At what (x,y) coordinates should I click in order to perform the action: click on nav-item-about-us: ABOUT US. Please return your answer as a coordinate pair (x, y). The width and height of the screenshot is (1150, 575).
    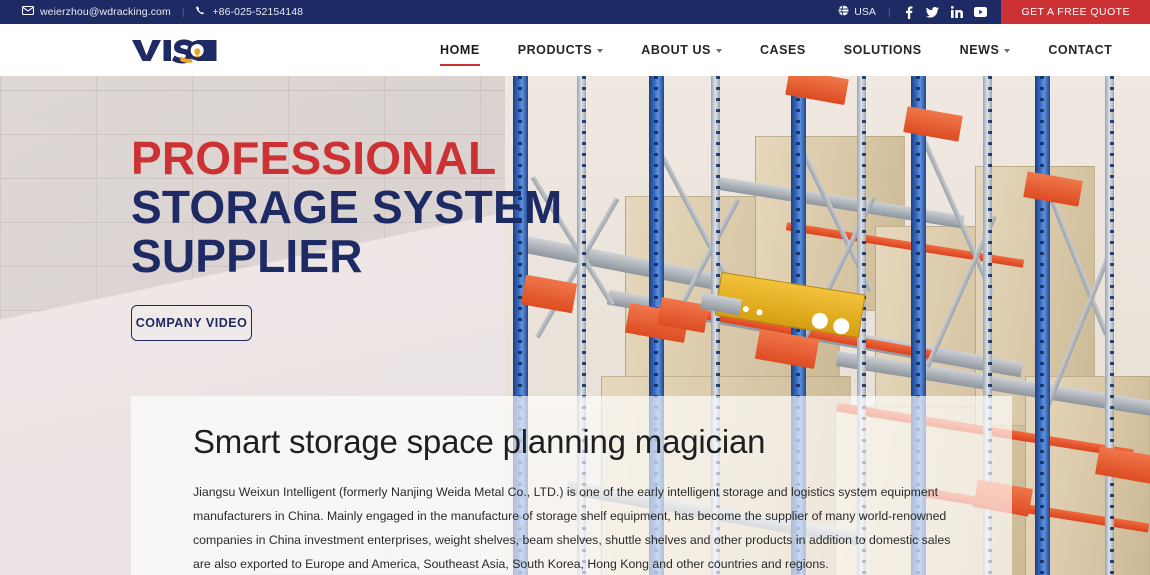
    Looking at the image, I should click on (681, 50).